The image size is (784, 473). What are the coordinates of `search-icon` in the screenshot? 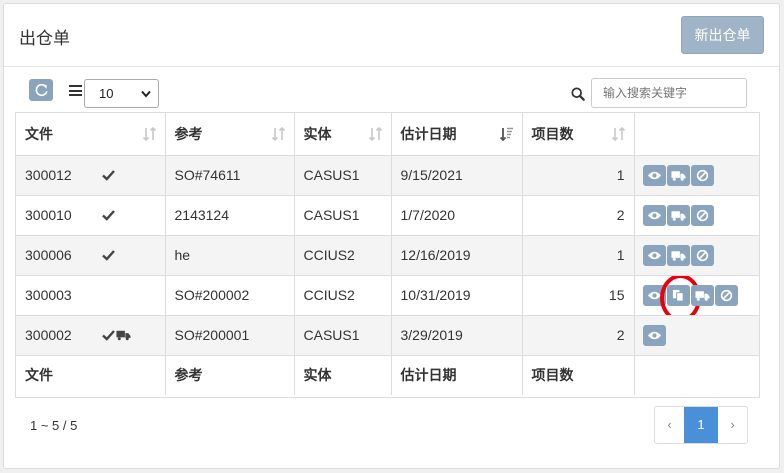 It's located at (578, 94).